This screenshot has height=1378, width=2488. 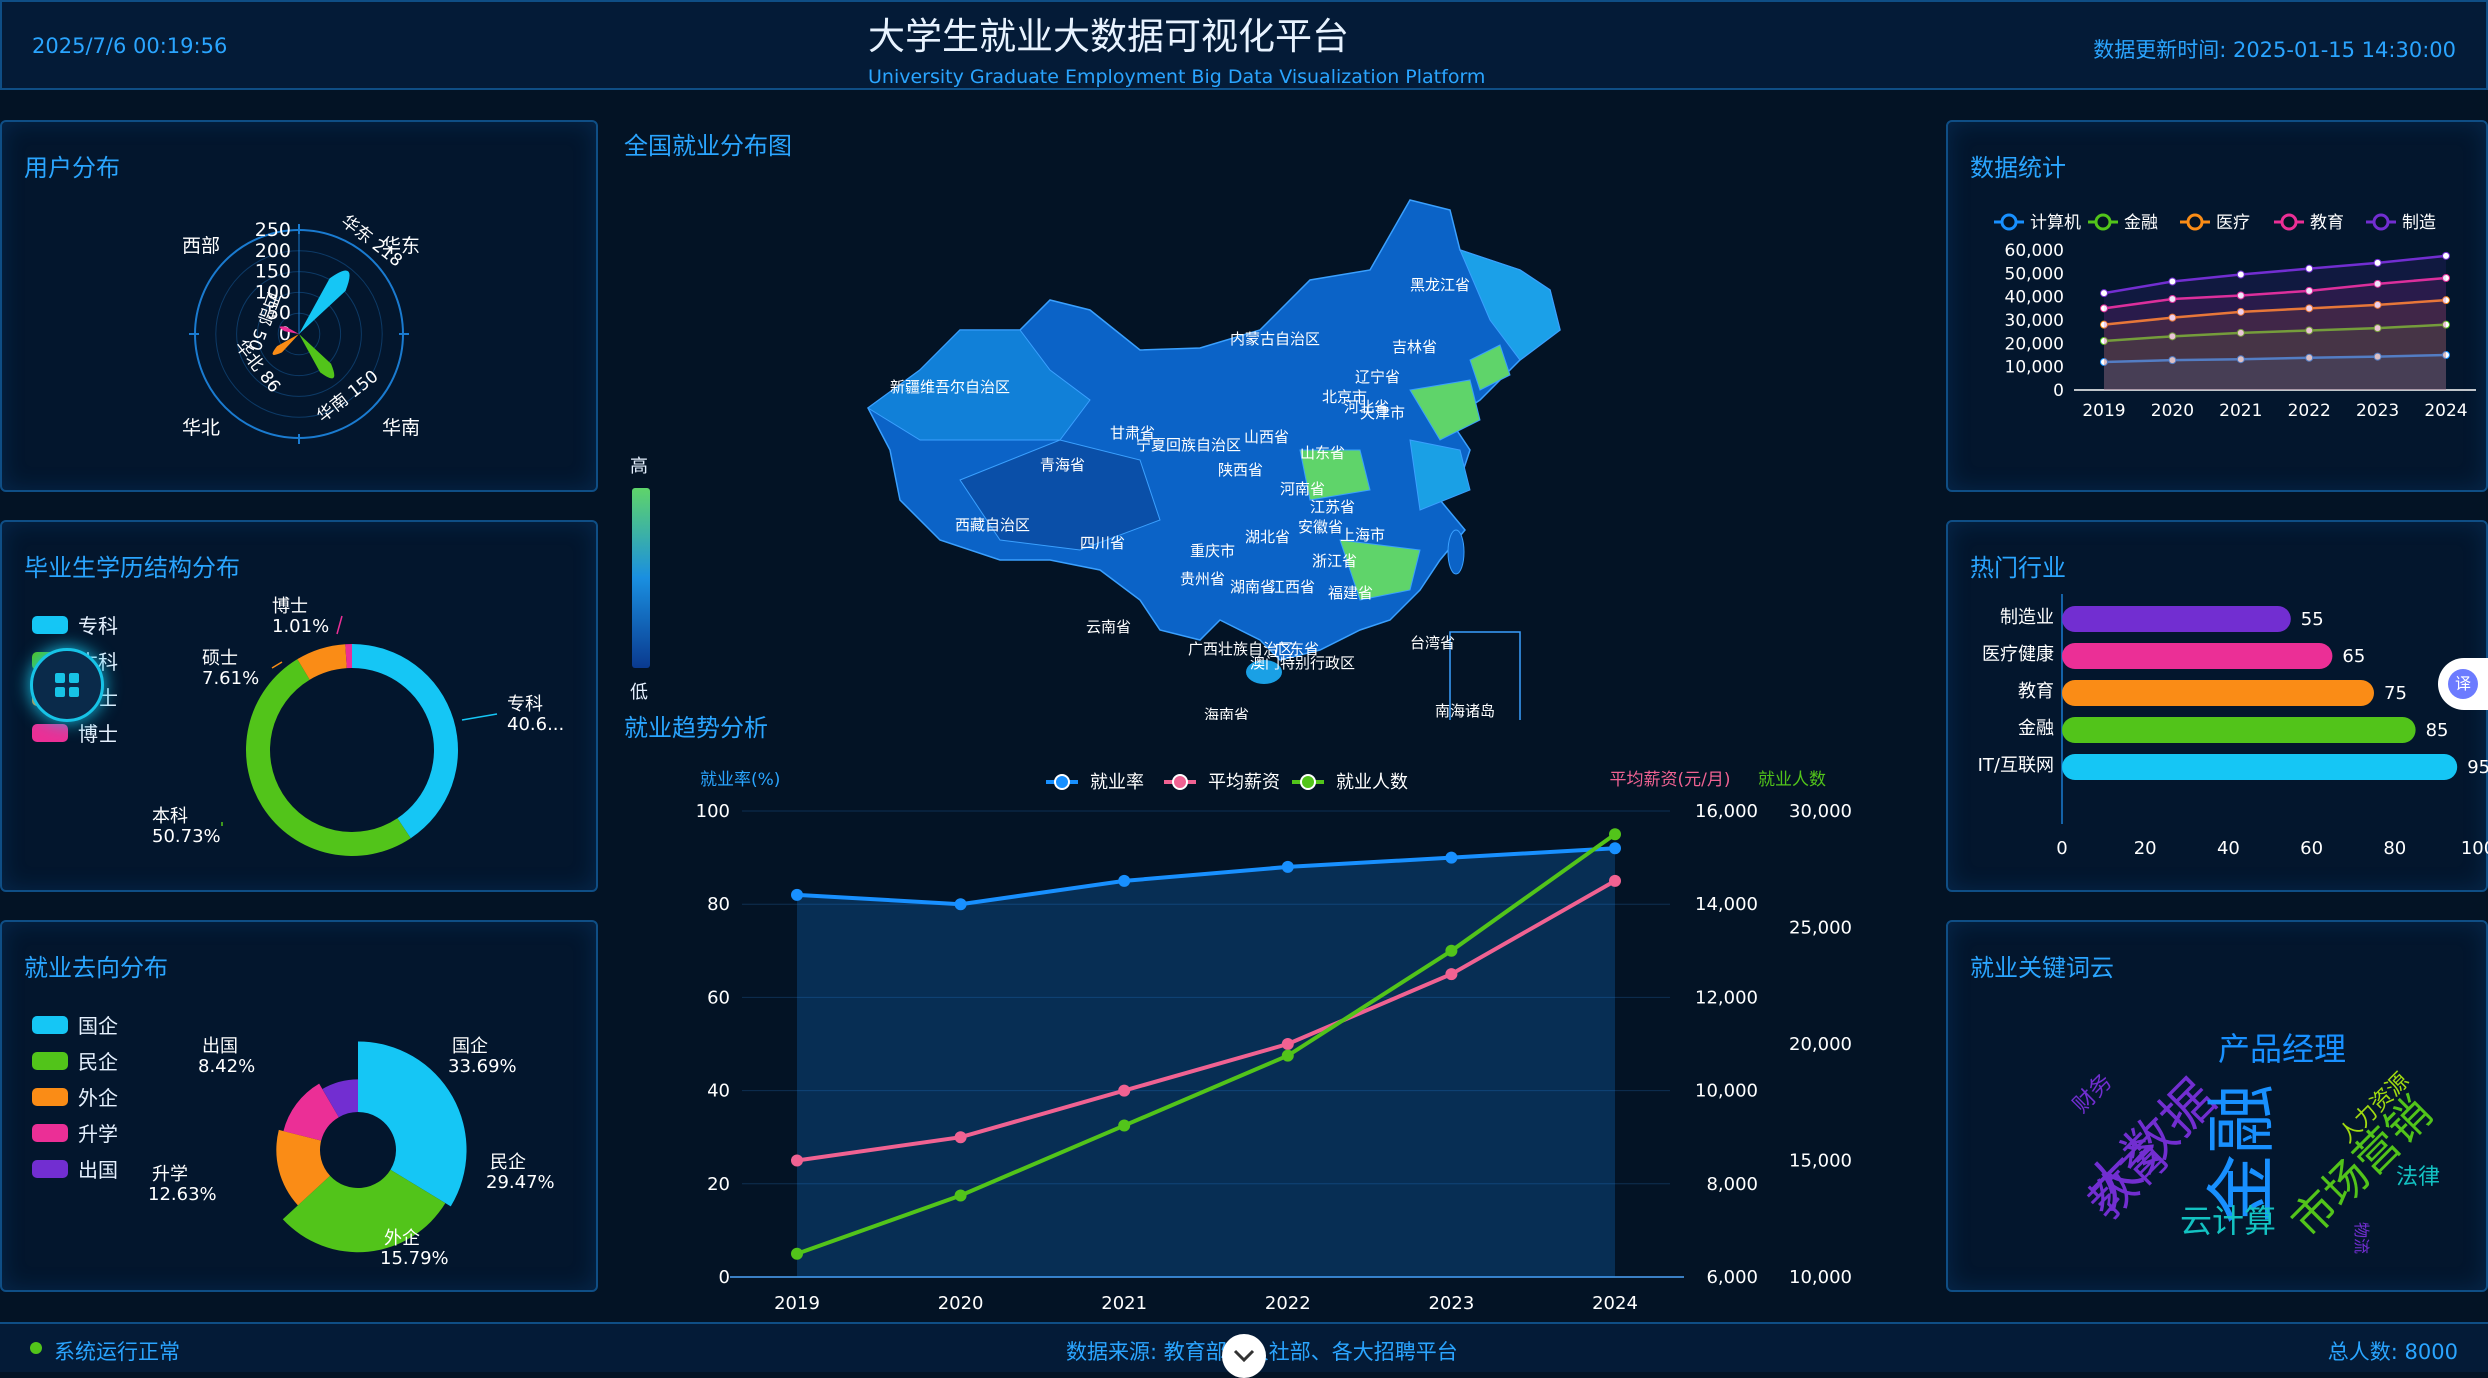 What do you see at coordinates (1432, 643) in the screenshot?
I see `province-label: 台湾省` at bounding box center [1432, 643].